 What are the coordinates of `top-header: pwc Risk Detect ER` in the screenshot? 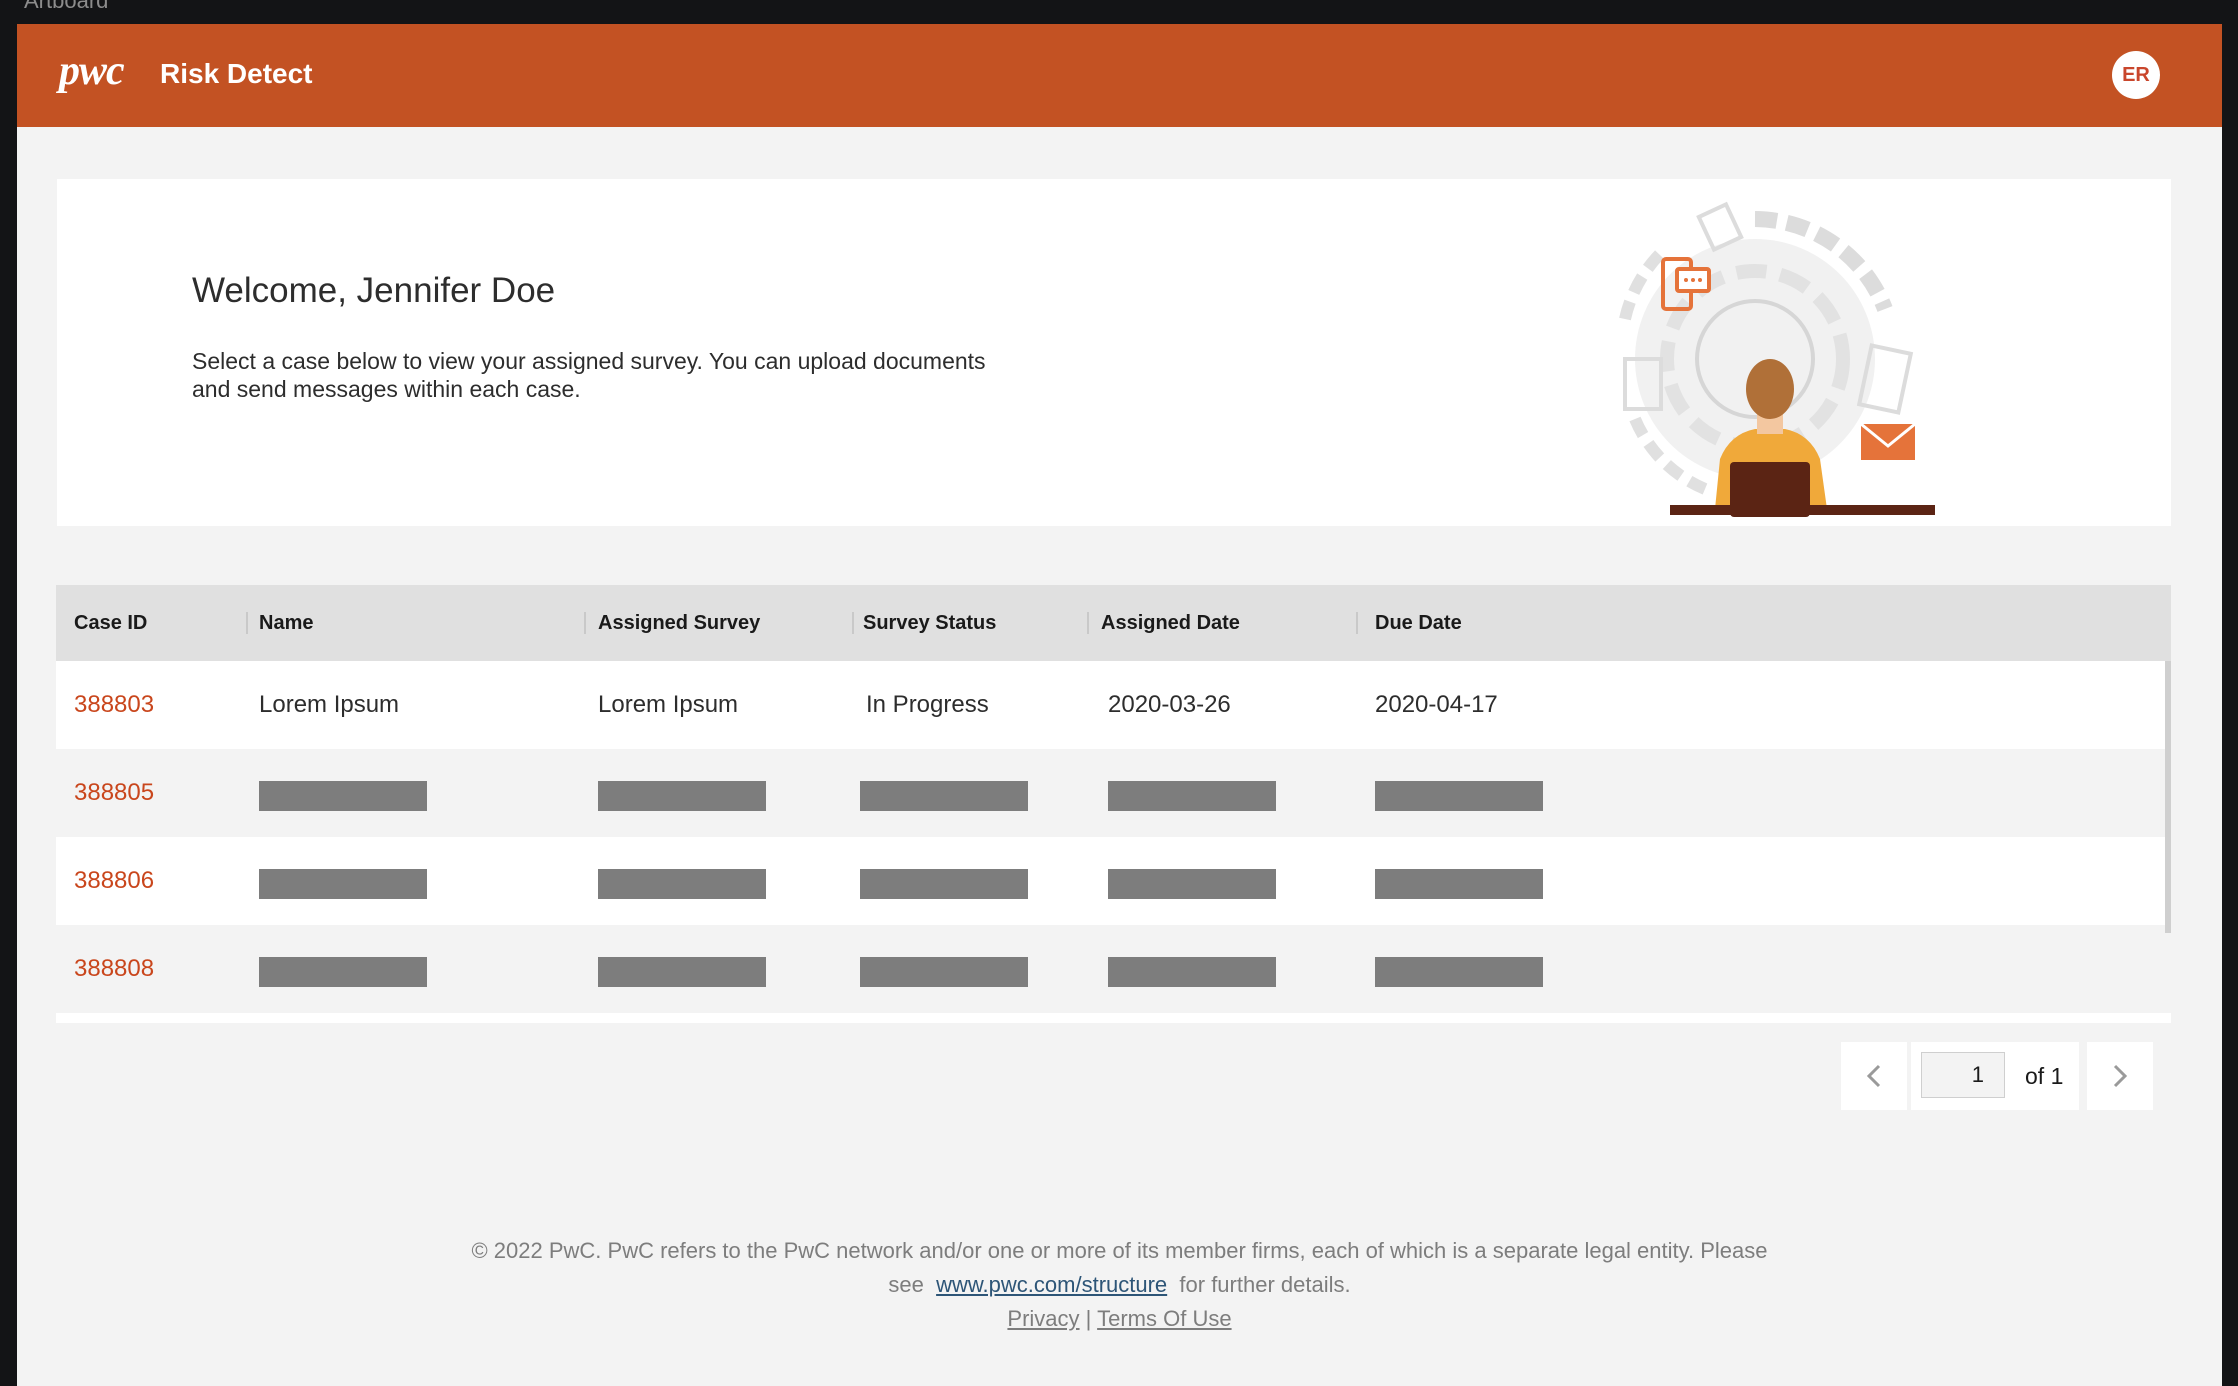 It's located at (1119, 75).